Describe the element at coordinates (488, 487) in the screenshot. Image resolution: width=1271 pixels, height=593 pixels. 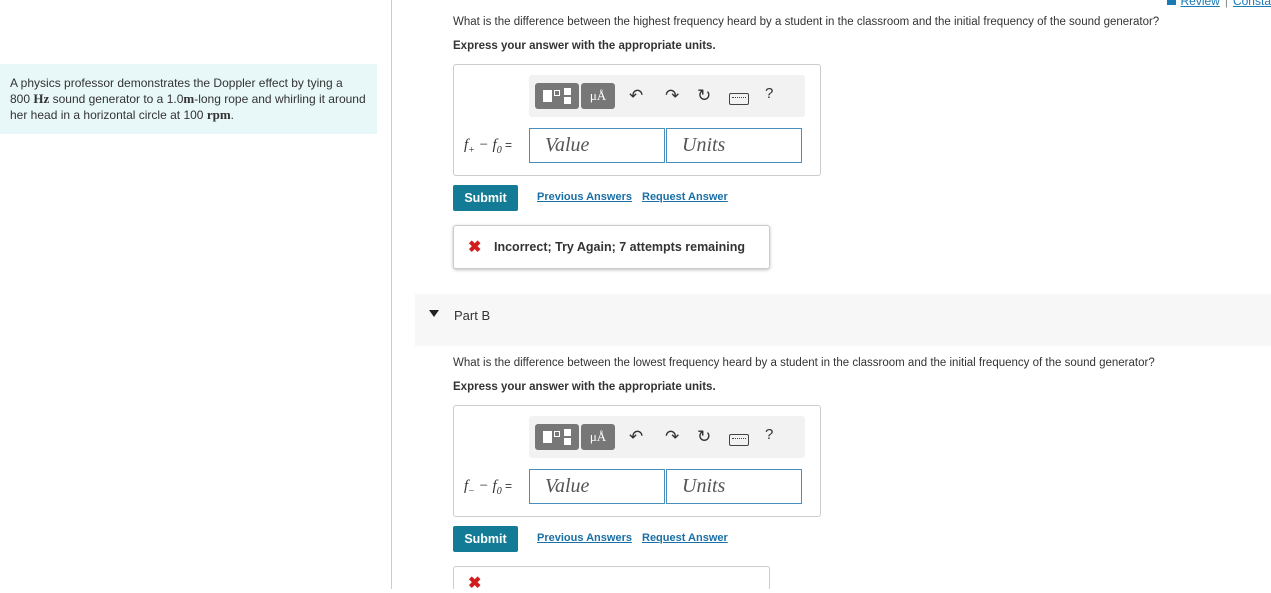
I see `part-b-equation-label: f− − f0 =` at that location.